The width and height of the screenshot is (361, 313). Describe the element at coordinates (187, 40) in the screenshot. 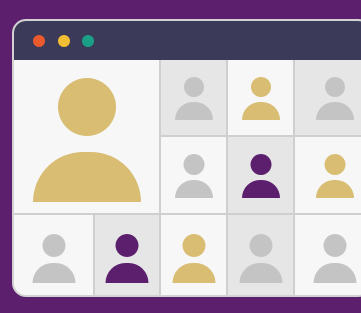

I see `window-titlebar` at that location.